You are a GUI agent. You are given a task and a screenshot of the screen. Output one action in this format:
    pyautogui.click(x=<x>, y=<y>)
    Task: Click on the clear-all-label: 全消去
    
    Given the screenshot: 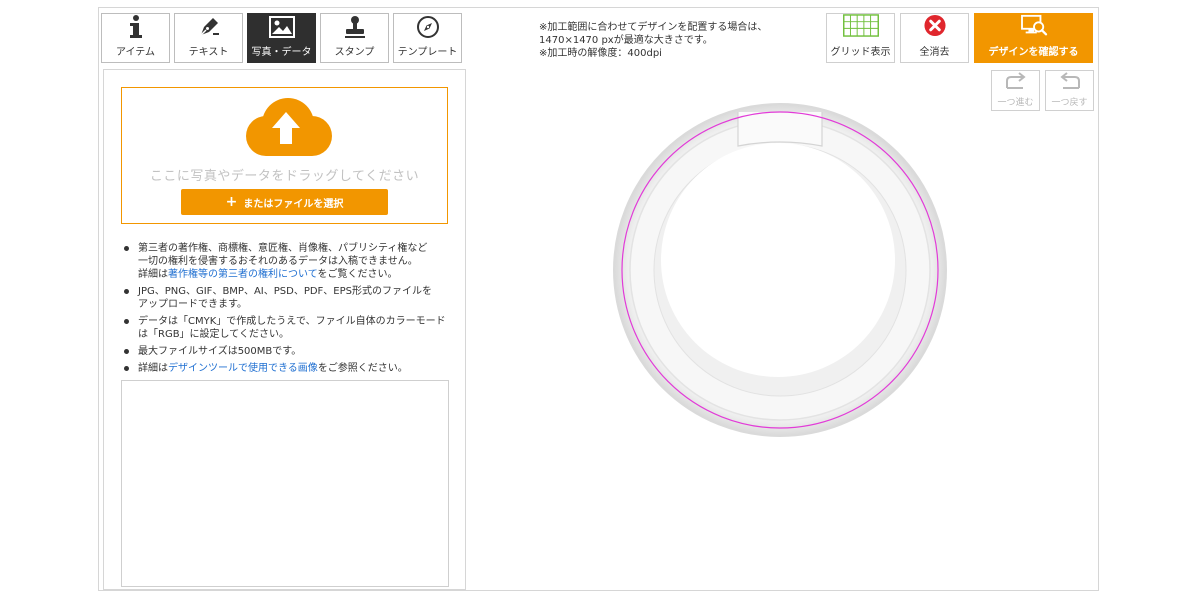 What is the action you would take?
    pyautogui.click(x=934, y=52)
    